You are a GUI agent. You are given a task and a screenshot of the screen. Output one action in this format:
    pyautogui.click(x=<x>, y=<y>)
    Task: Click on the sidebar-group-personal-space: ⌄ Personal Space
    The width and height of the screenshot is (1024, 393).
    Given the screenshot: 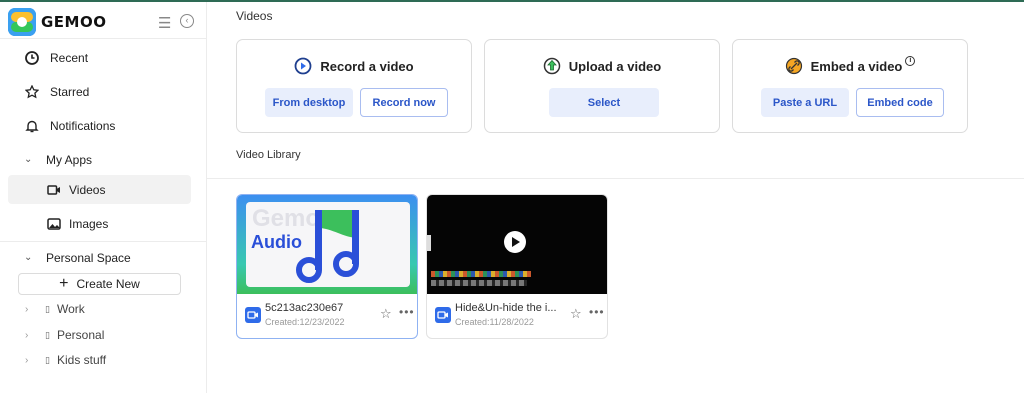 What is the action you would take?
    pyautogui.click(x=99, y=257)
    